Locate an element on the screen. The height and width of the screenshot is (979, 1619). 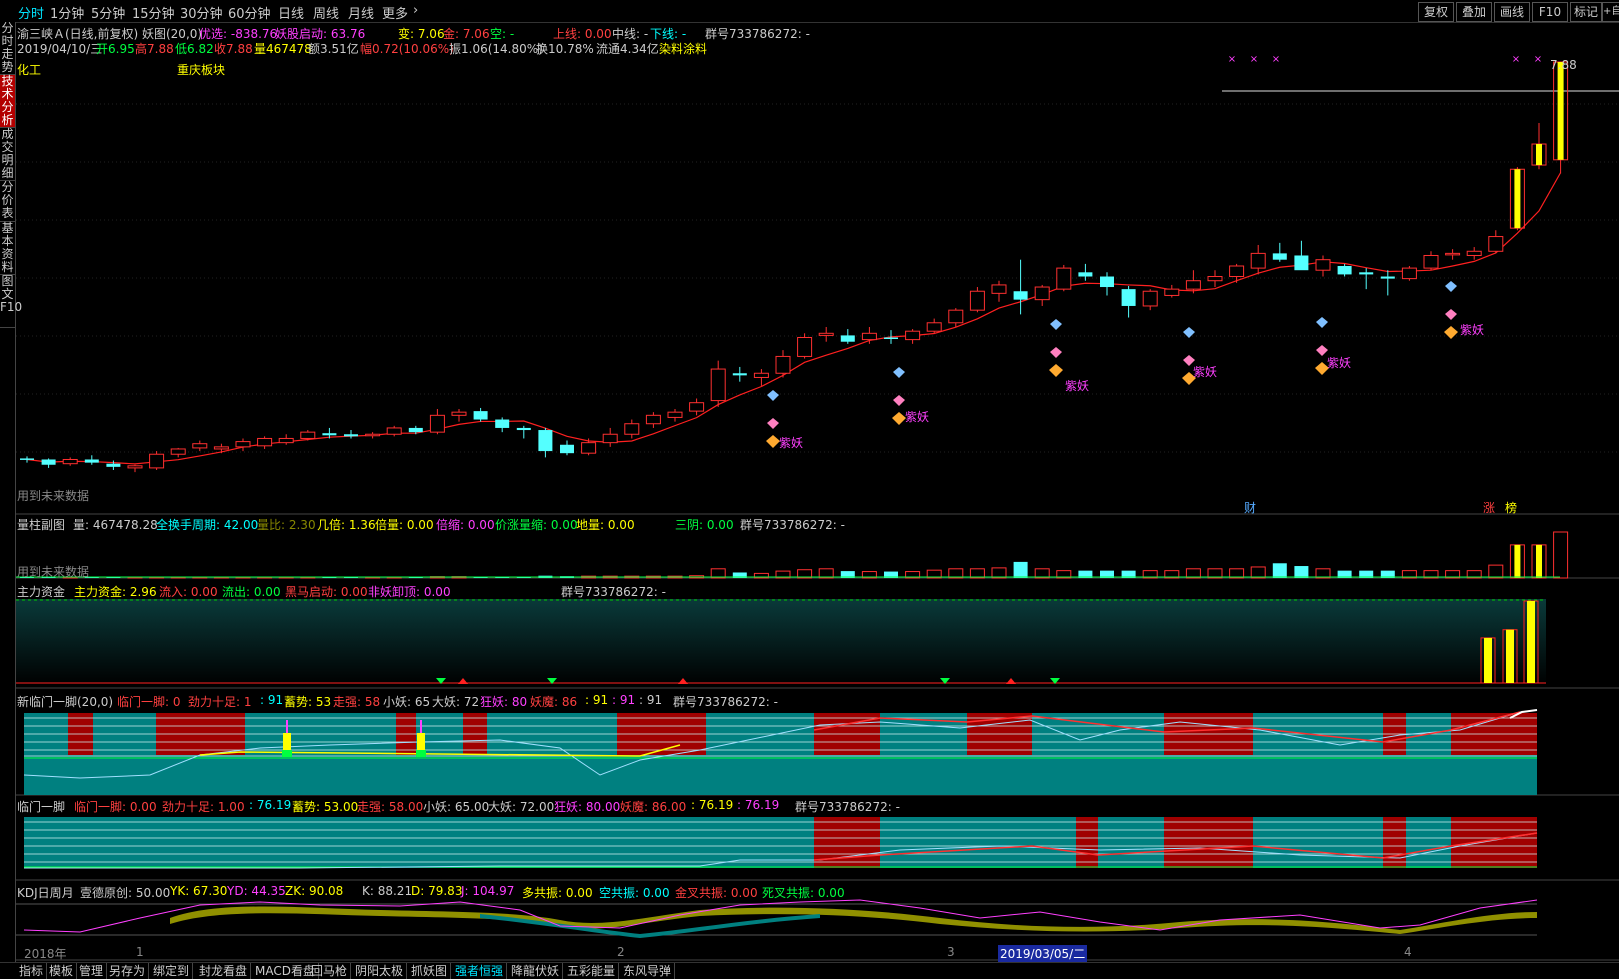
lm1-l: : 91 is located at coordinates (651, 700).